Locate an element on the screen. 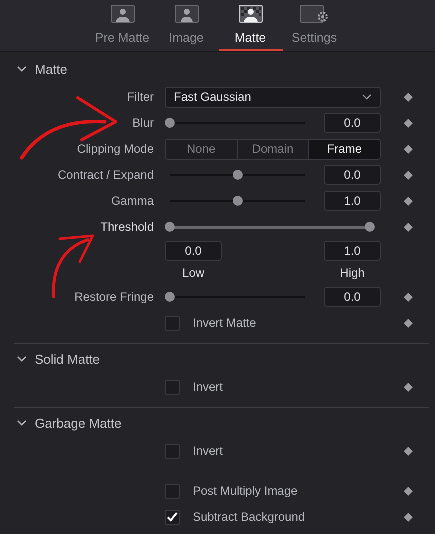 Image resolution: width=435 pixels, height=534 pixels. panel-tab: Matte is located at coordinates (250, 25).